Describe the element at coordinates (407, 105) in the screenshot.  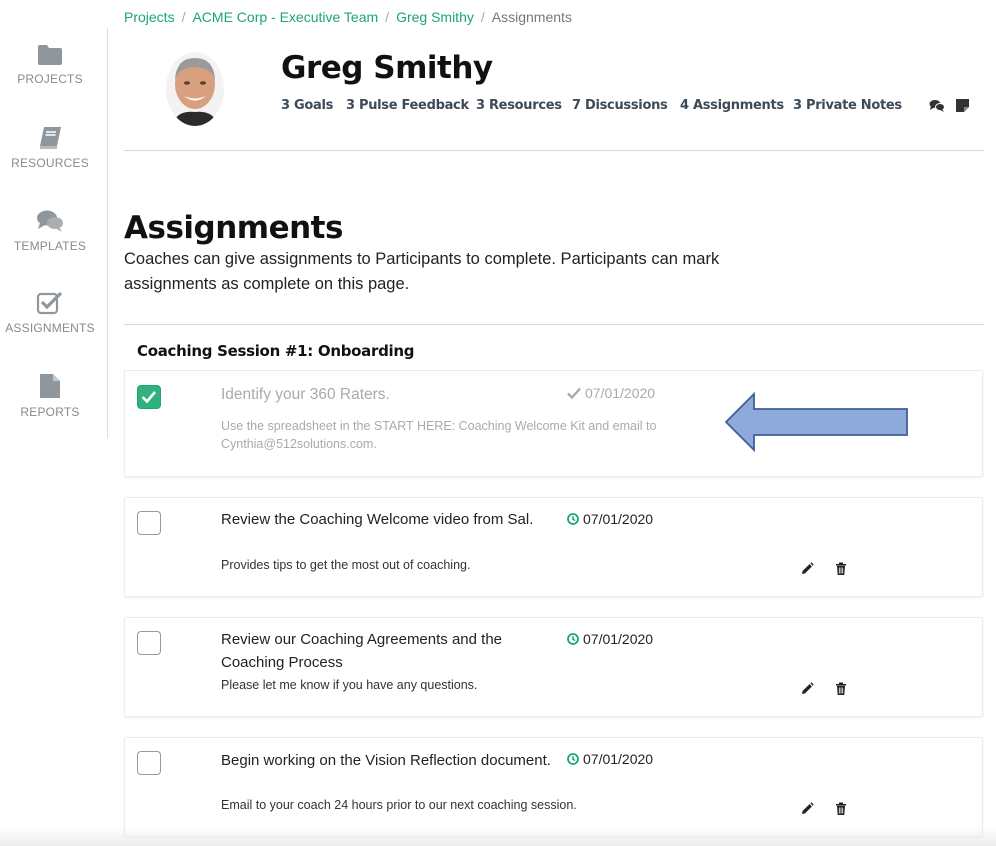
I see `stat-pulse-feedback-link: 3 Pulse Feedback` at that location.